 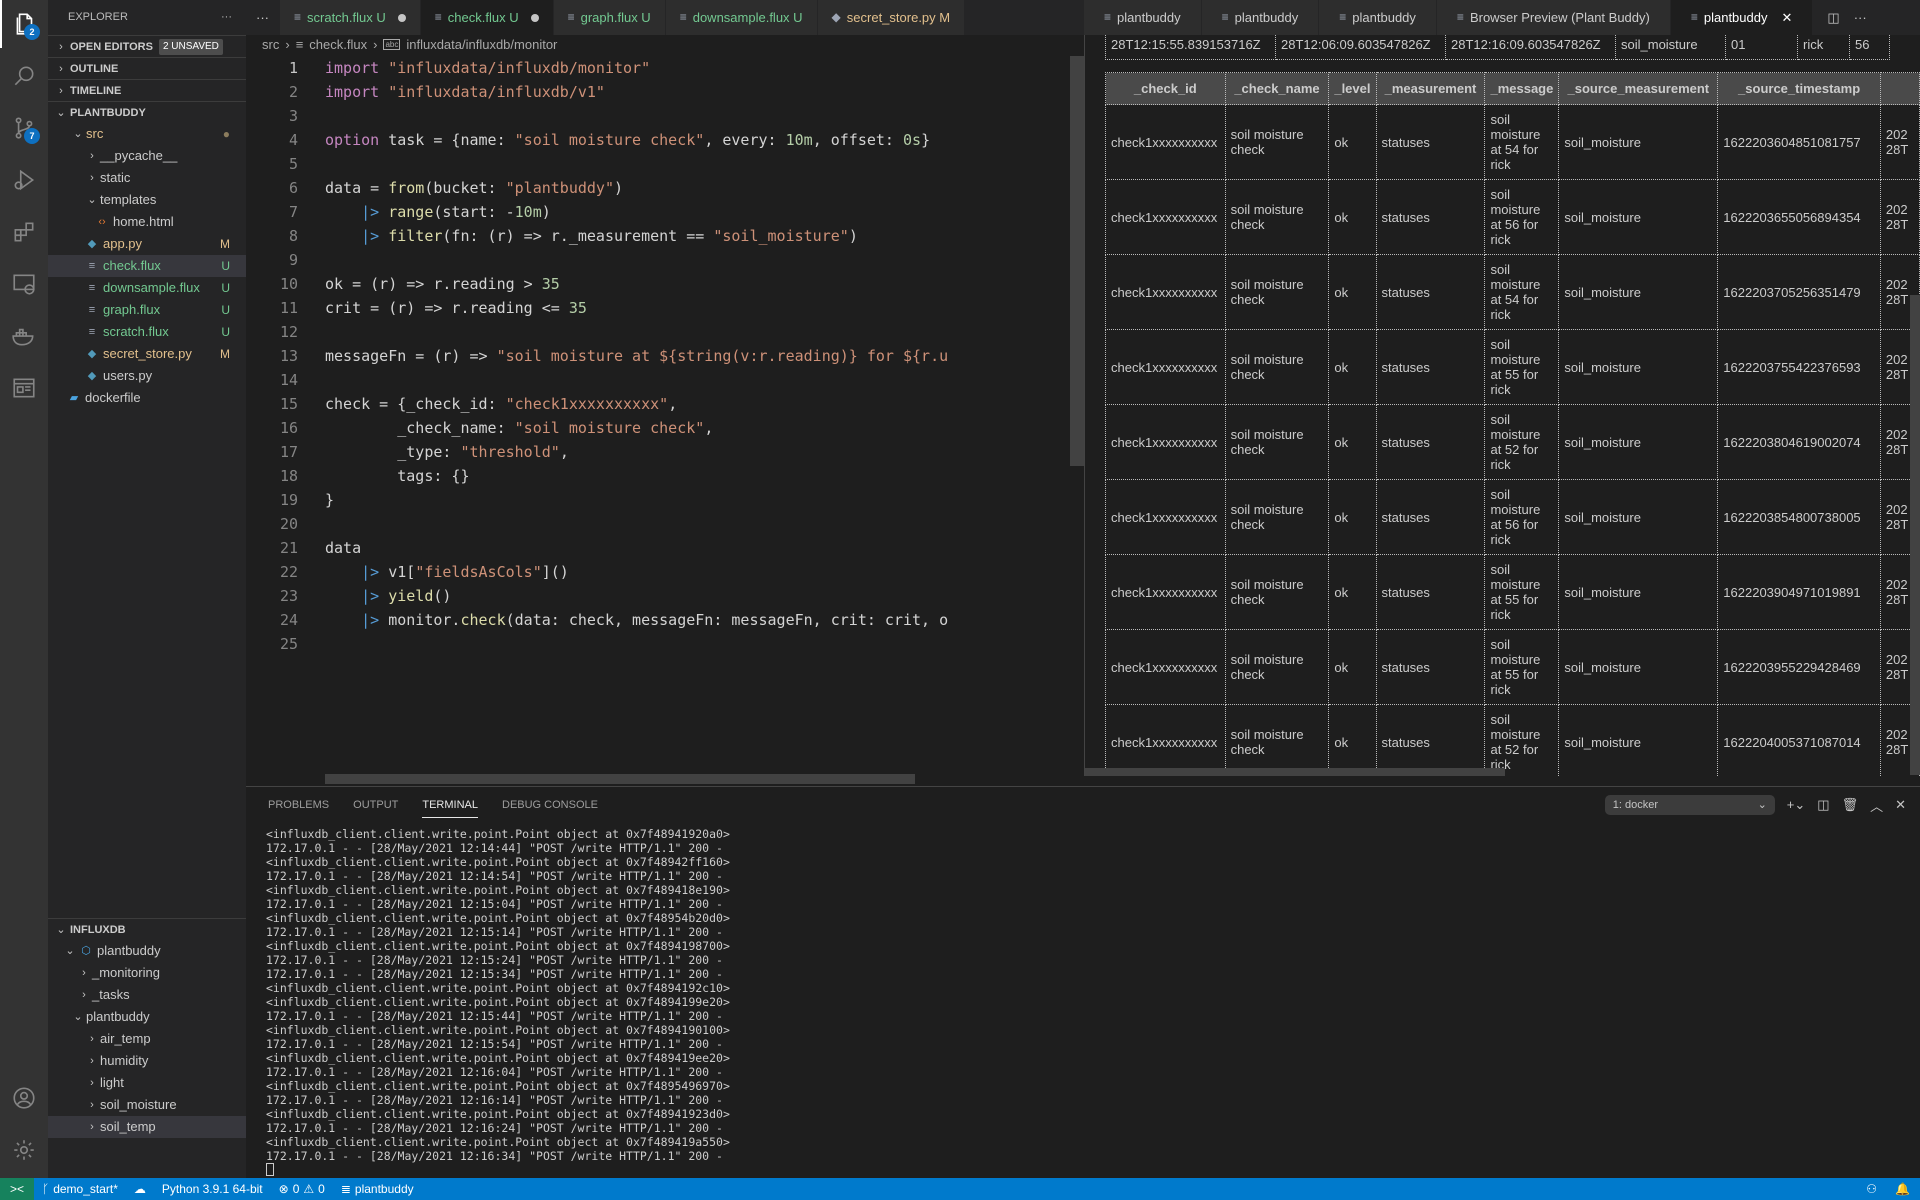 What do you see at coordinates (1900, 805) in the screenshot?
I see `close-panel-icon: ✕` at bounding box center [1900, 805].